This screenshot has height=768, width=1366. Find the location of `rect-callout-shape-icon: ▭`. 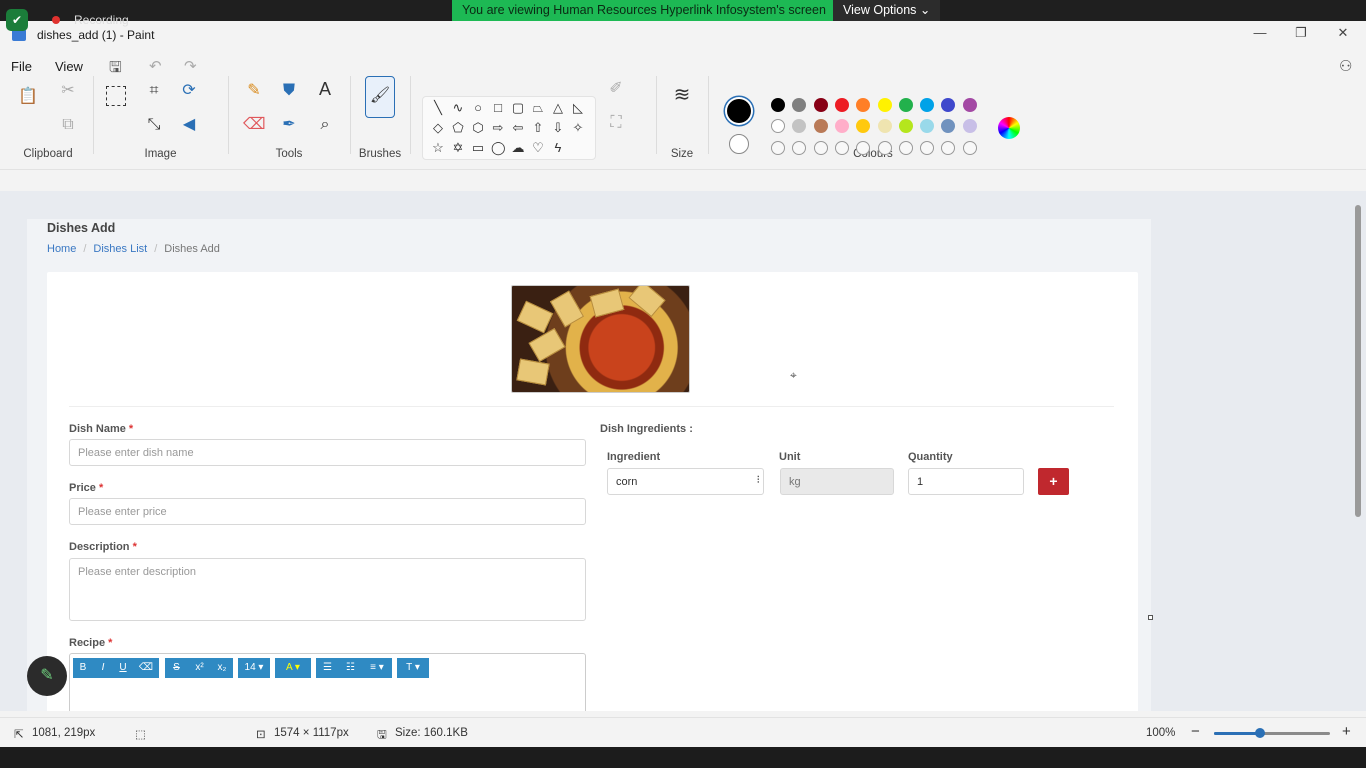

rect-callout-shape-icon: ▭ is located at coordinates (478, 148).